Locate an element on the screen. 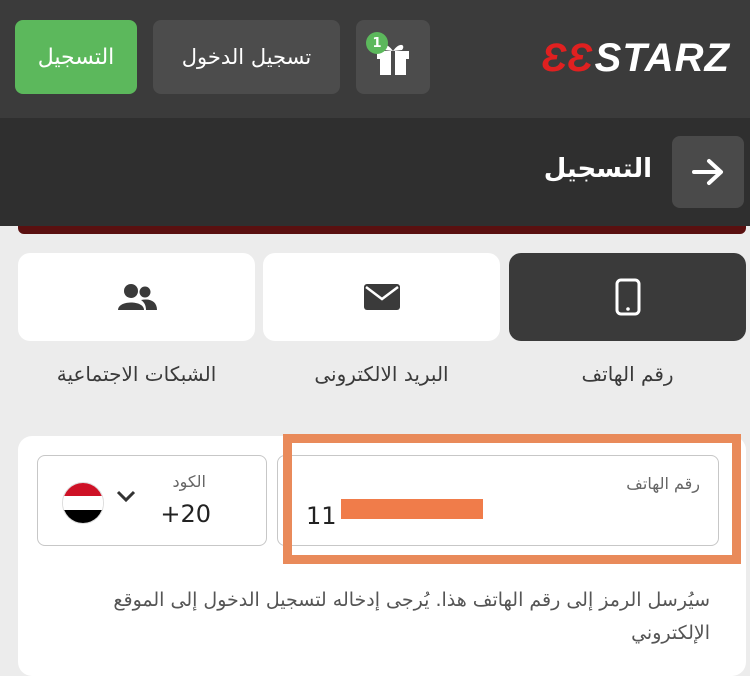 This screenshot has width=750, height=676. tab-social is located at coordinates (136, 297).